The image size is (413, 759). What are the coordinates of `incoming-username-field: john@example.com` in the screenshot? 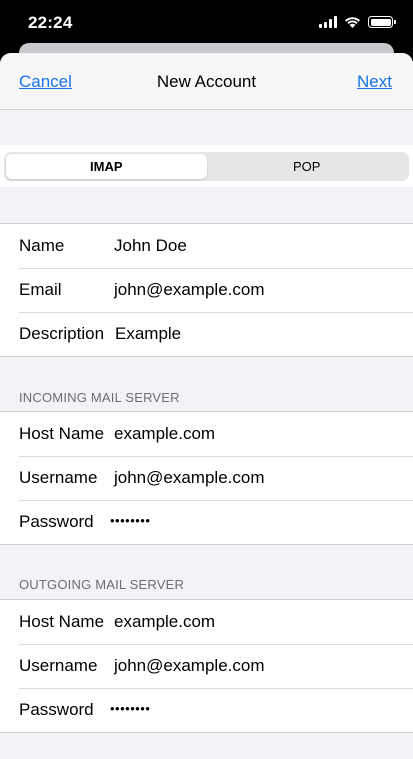 It's located at (189, 478).